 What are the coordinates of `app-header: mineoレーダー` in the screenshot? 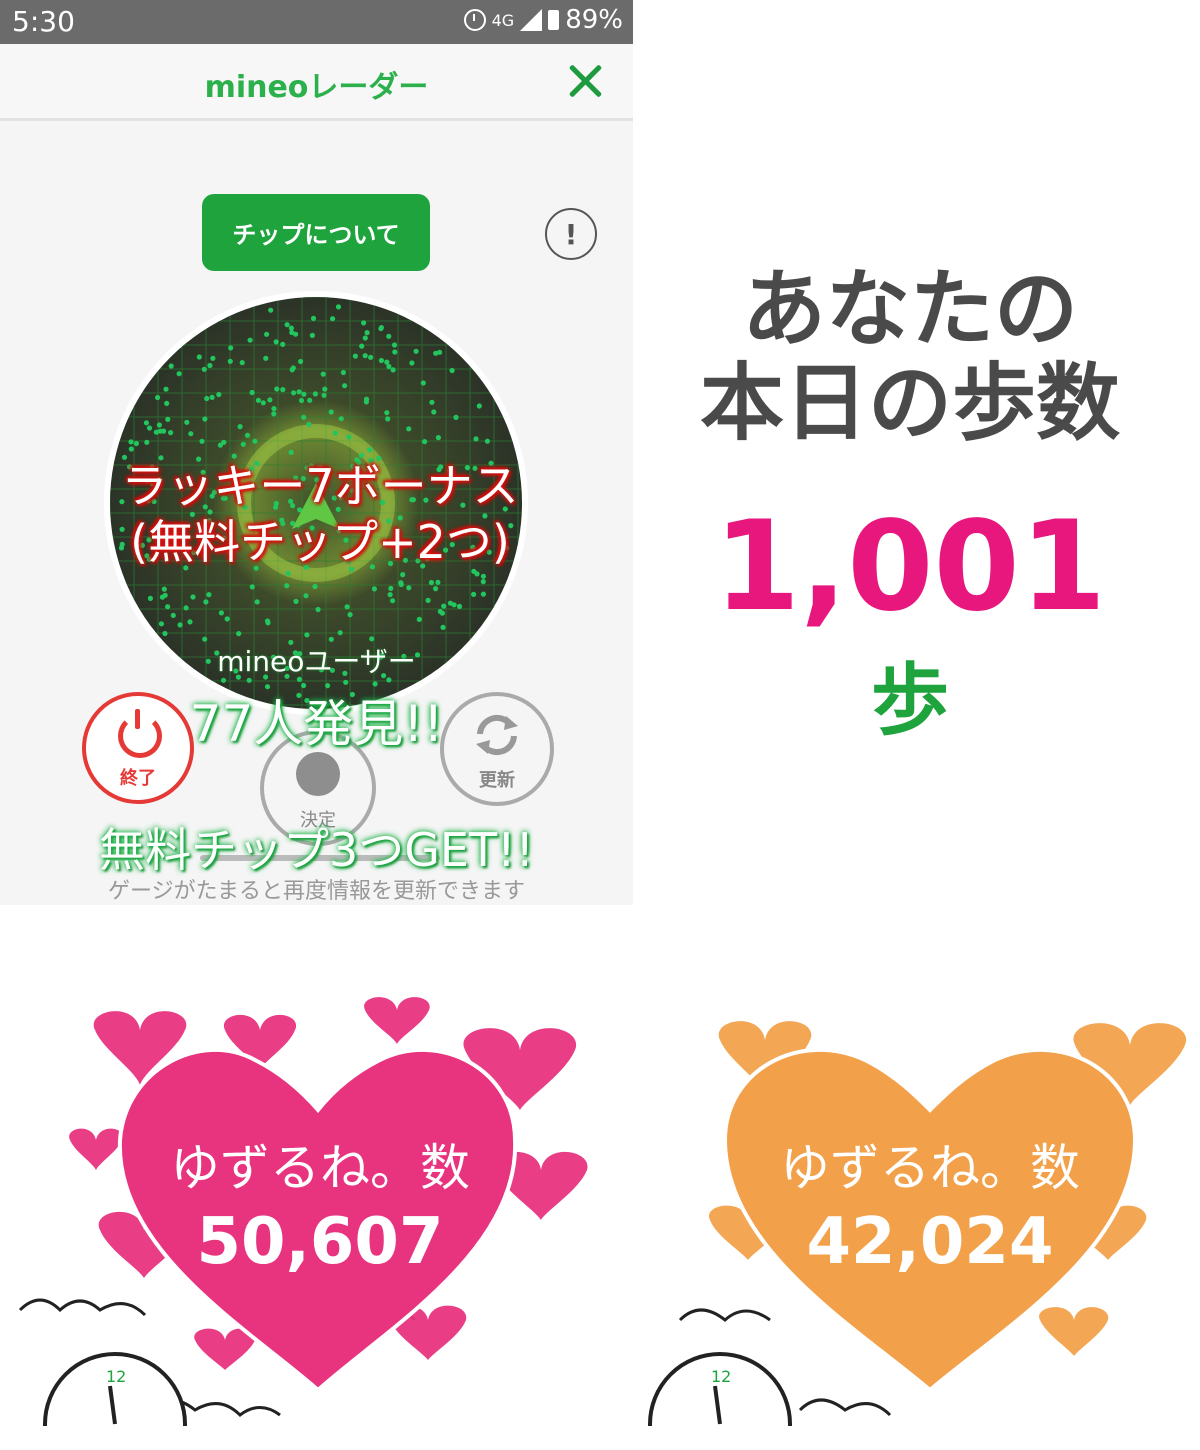 It's located at (316, 82).